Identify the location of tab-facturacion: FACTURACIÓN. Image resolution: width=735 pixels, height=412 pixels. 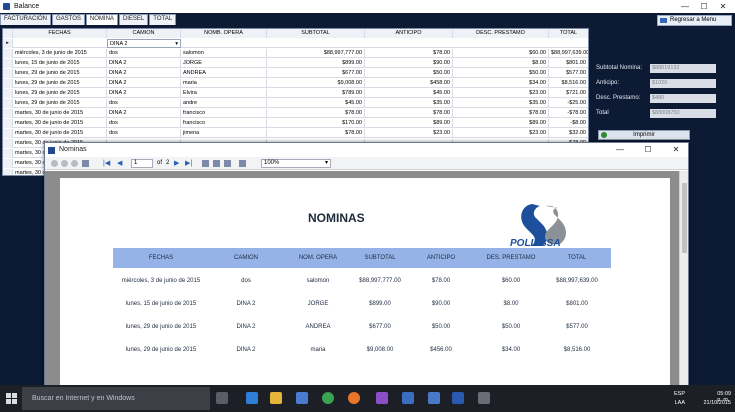
(26, 19).